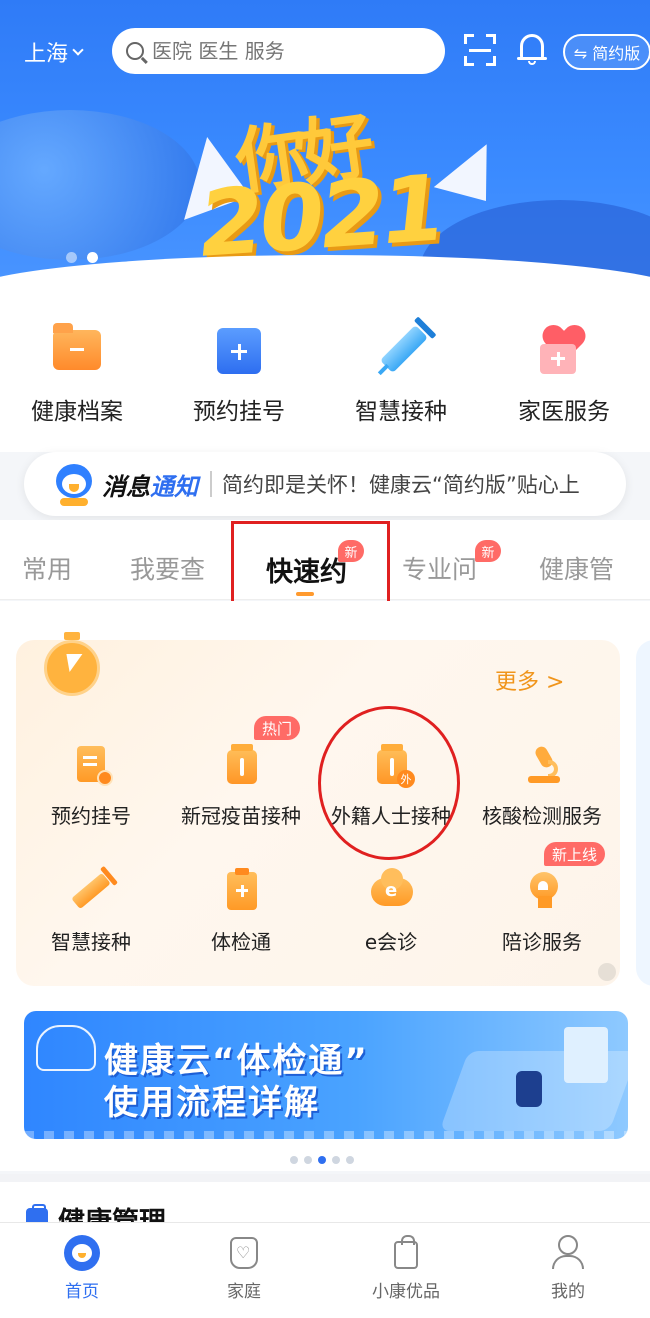  What do you see at coordinates (564, 350) in the screenshot?
I see `family-doctor-icon` at bounding box center [564, 350].